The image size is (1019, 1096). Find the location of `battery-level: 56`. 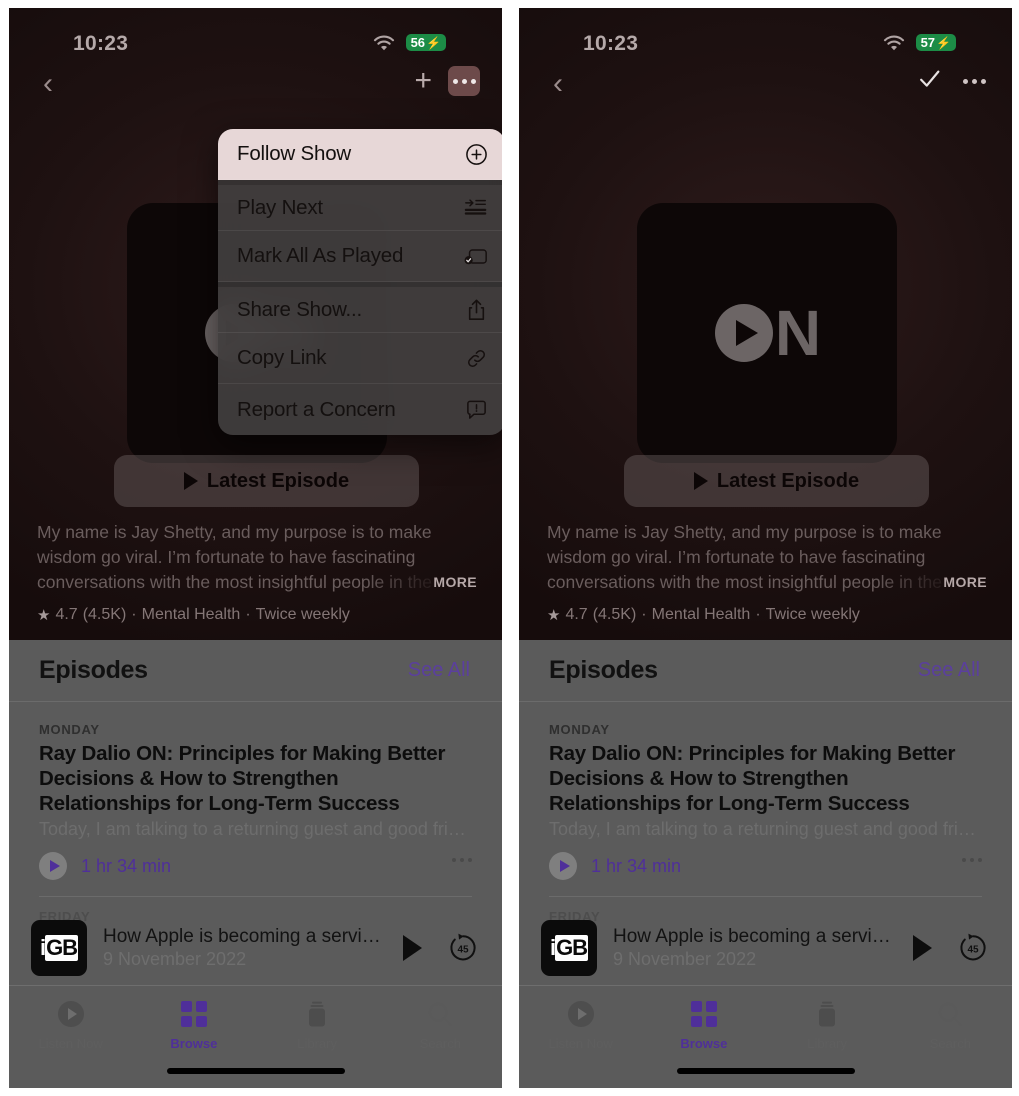

battery-level: 56 is located at coordinates (418, 42).